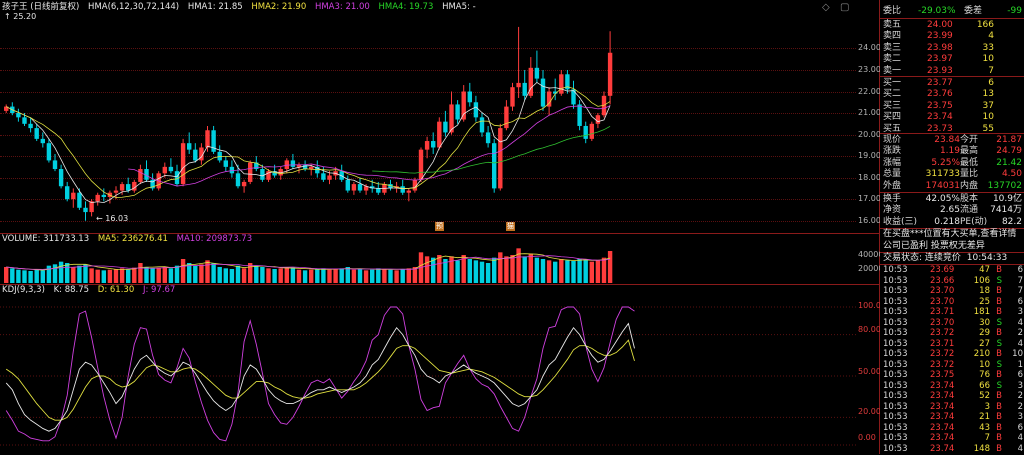 The height and width of the screenshot is (455, 1024). What do you see at coordinates (892, 70) in the screenshot?
I see `sell-label: 卖一` at bounding box center [892, 70].